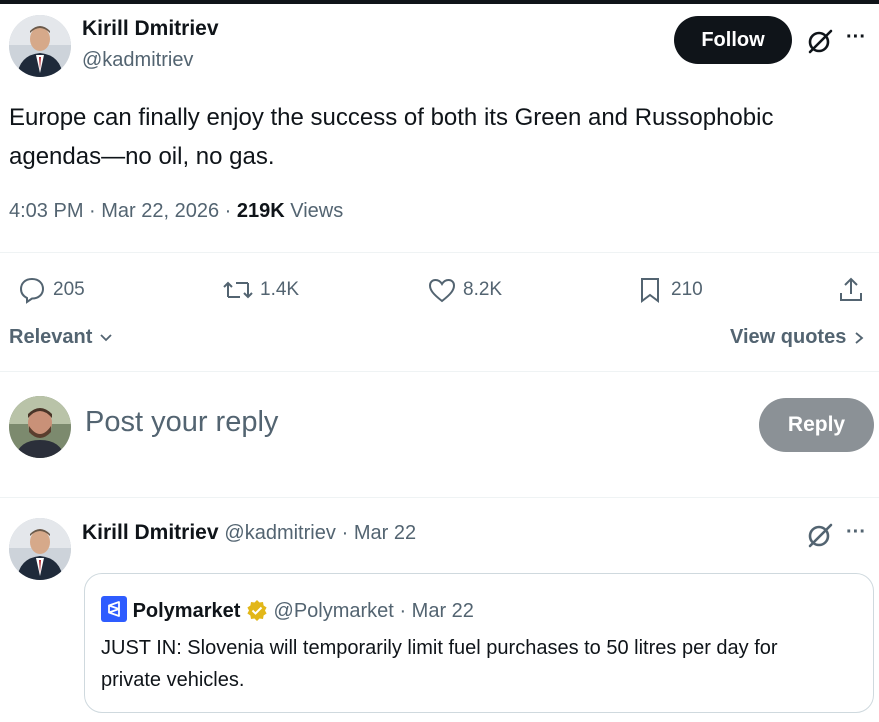  What do you see at coordinates (733, 40) in the screenshot?
I see `follow-button: Follow` at bounding box center [733, 40].